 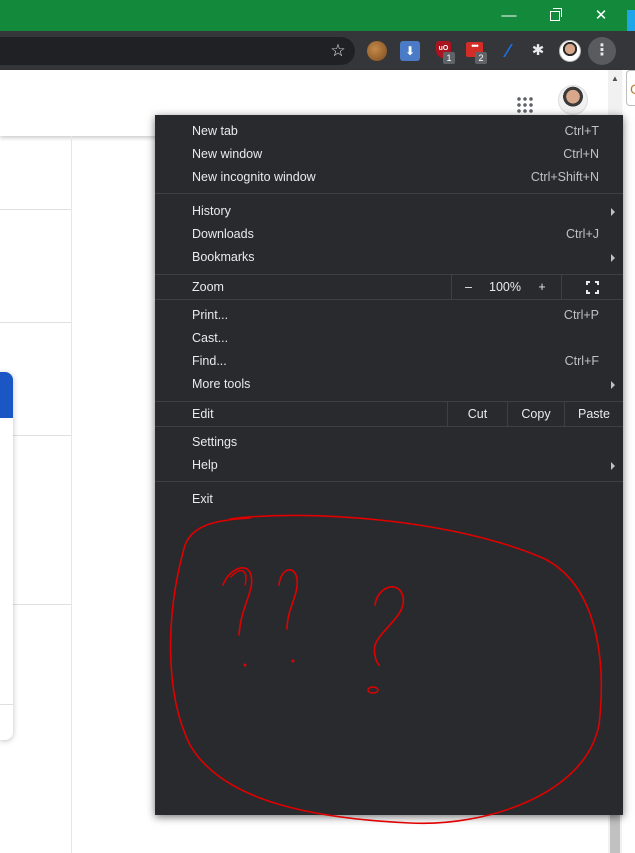 I want to click on menu-item-bookmarks: Bookmarks, so click(x=389, y=257).